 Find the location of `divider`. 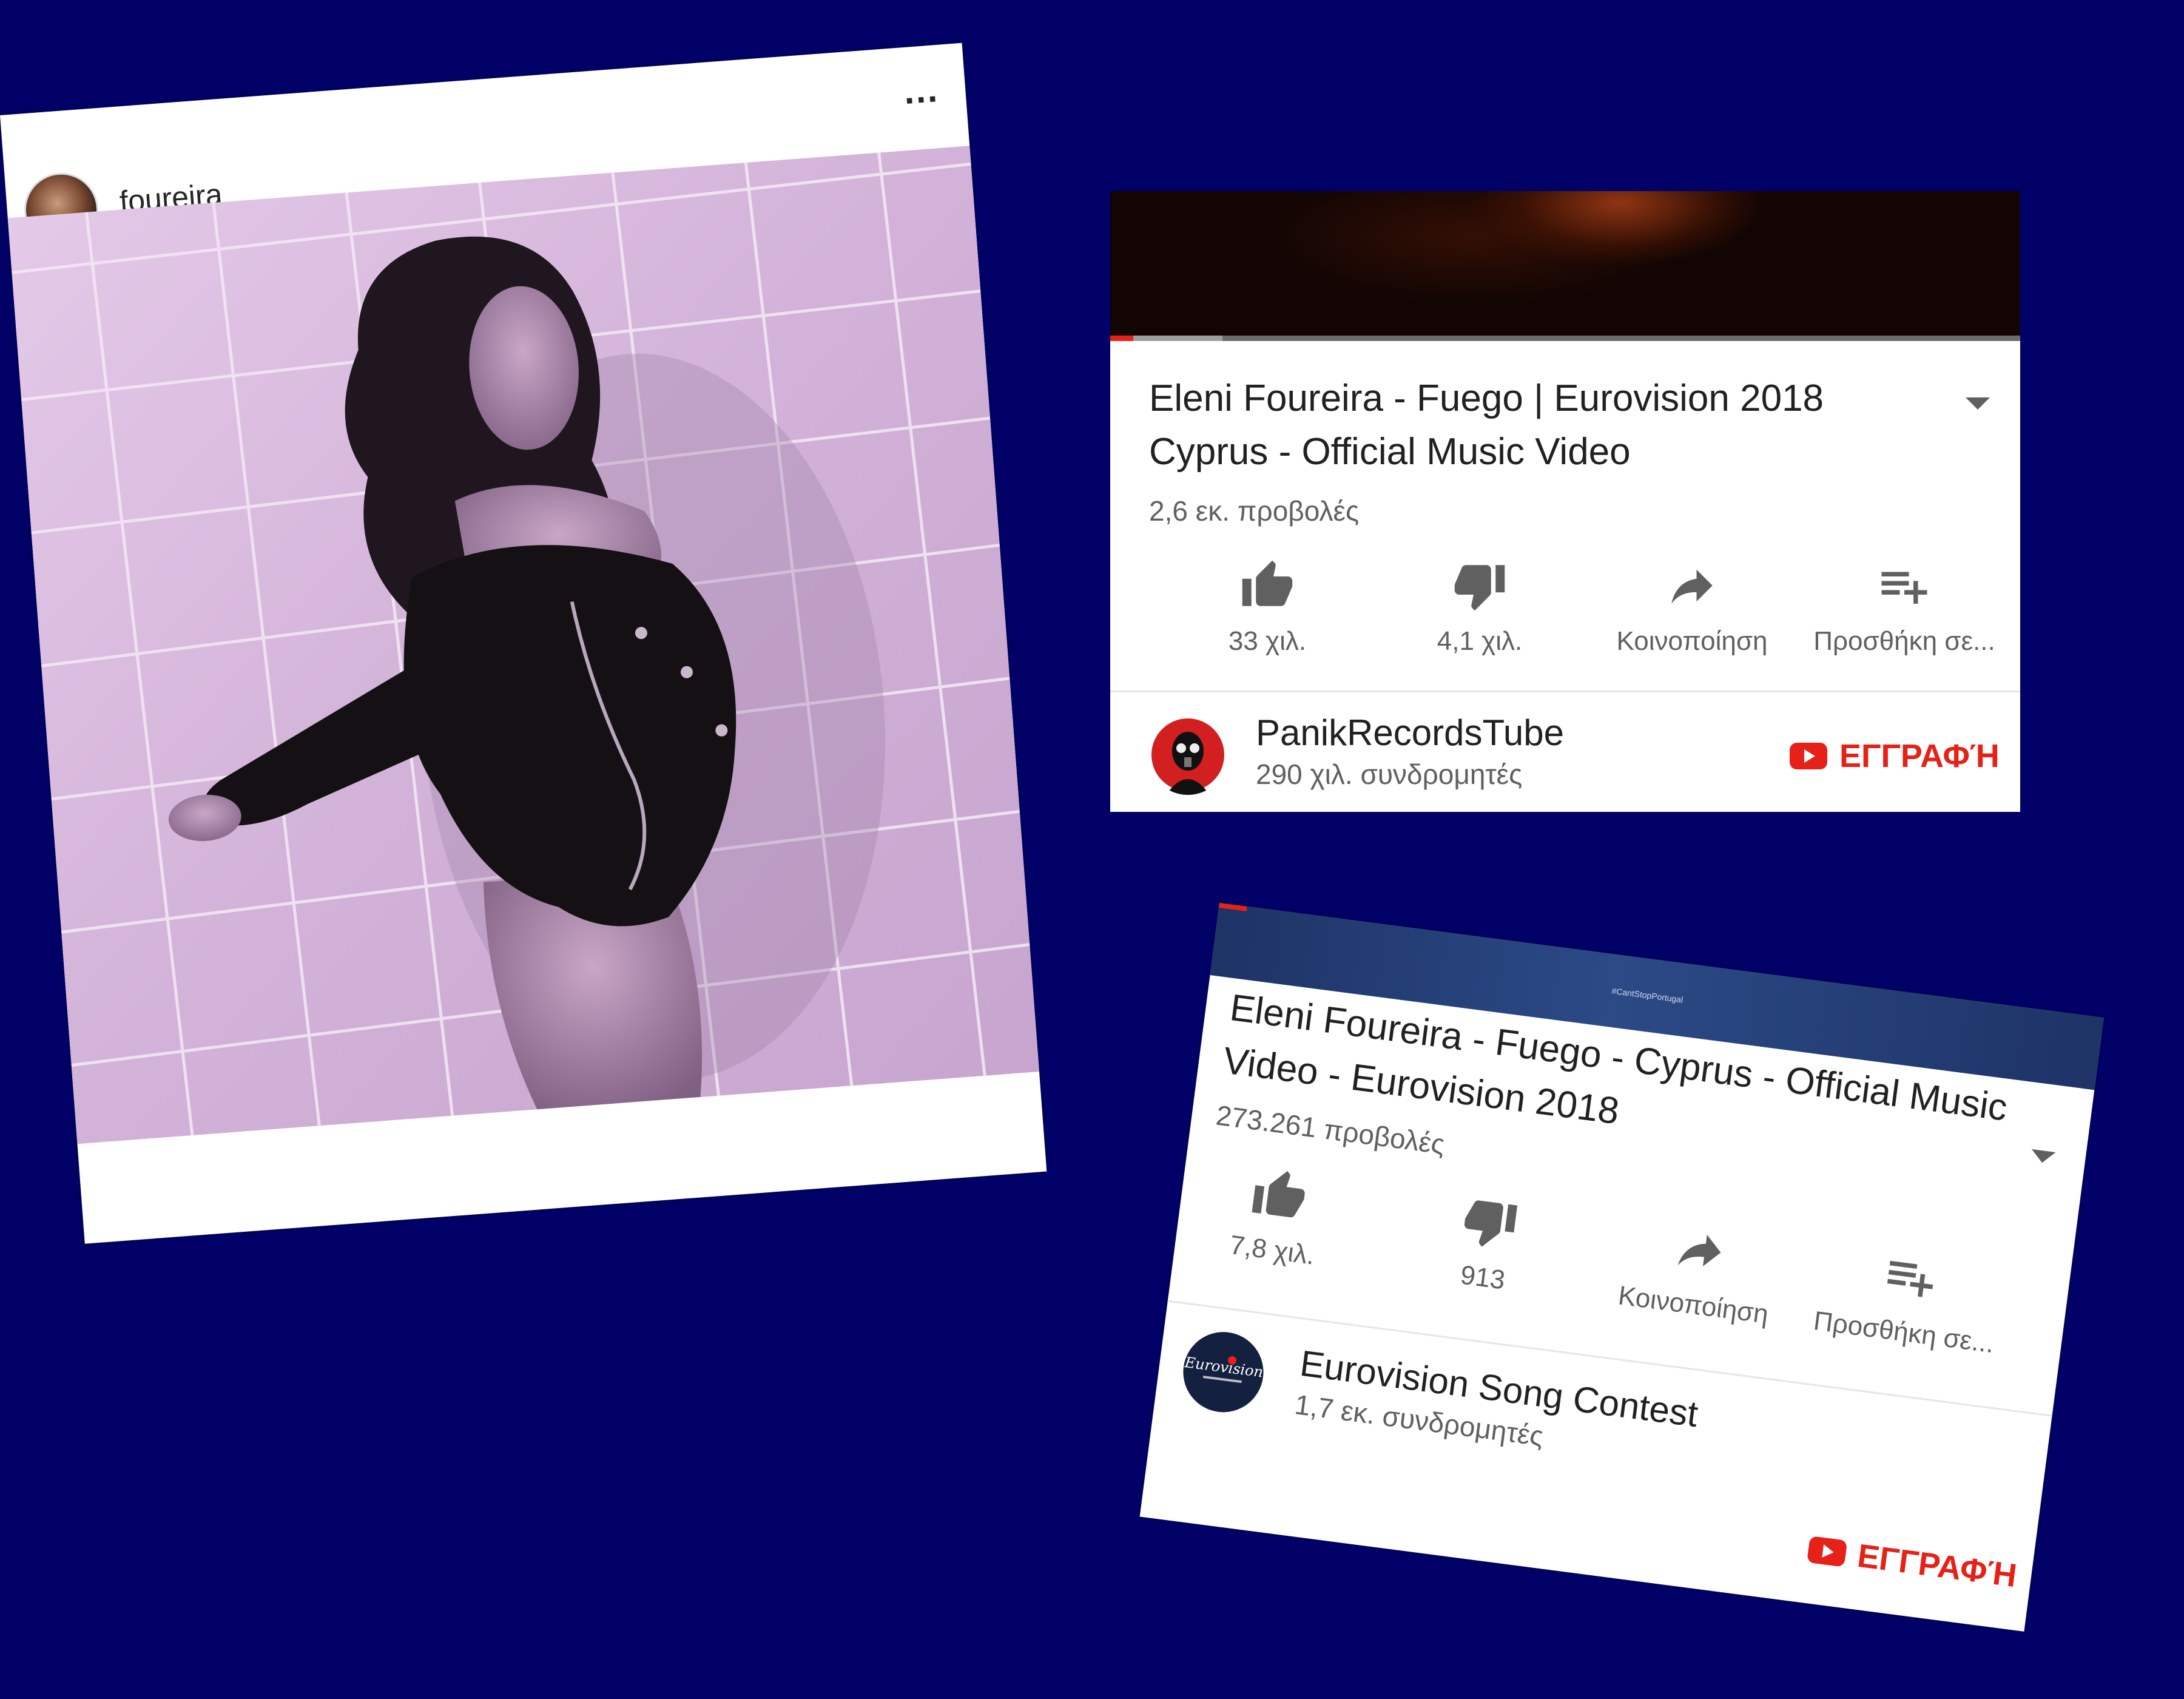

divider is located at coordinates (1565, 691).